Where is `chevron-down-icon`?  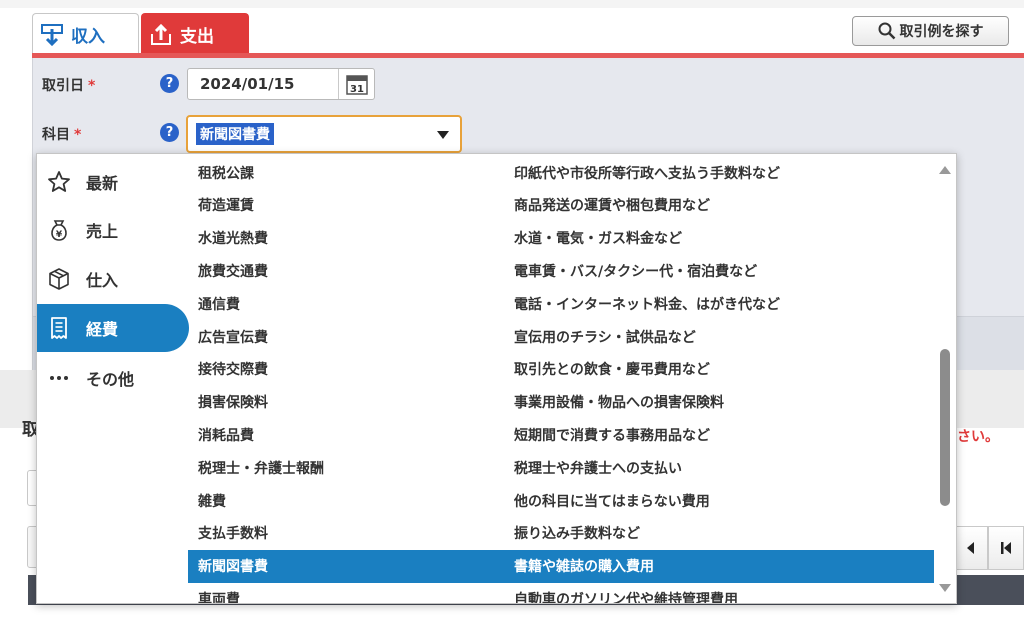
chevron-down-icon is located at coordinates (443, 135).